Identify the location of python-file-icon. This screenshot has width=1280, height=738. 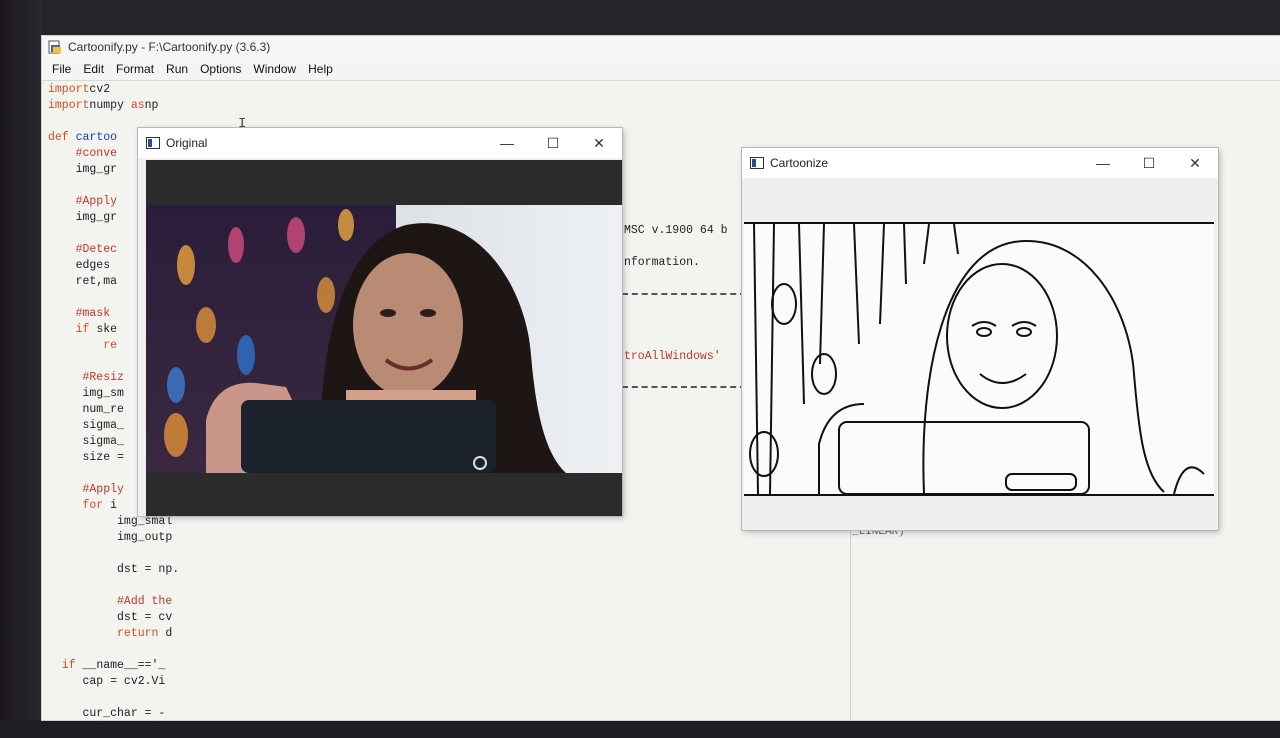
(54, 47).